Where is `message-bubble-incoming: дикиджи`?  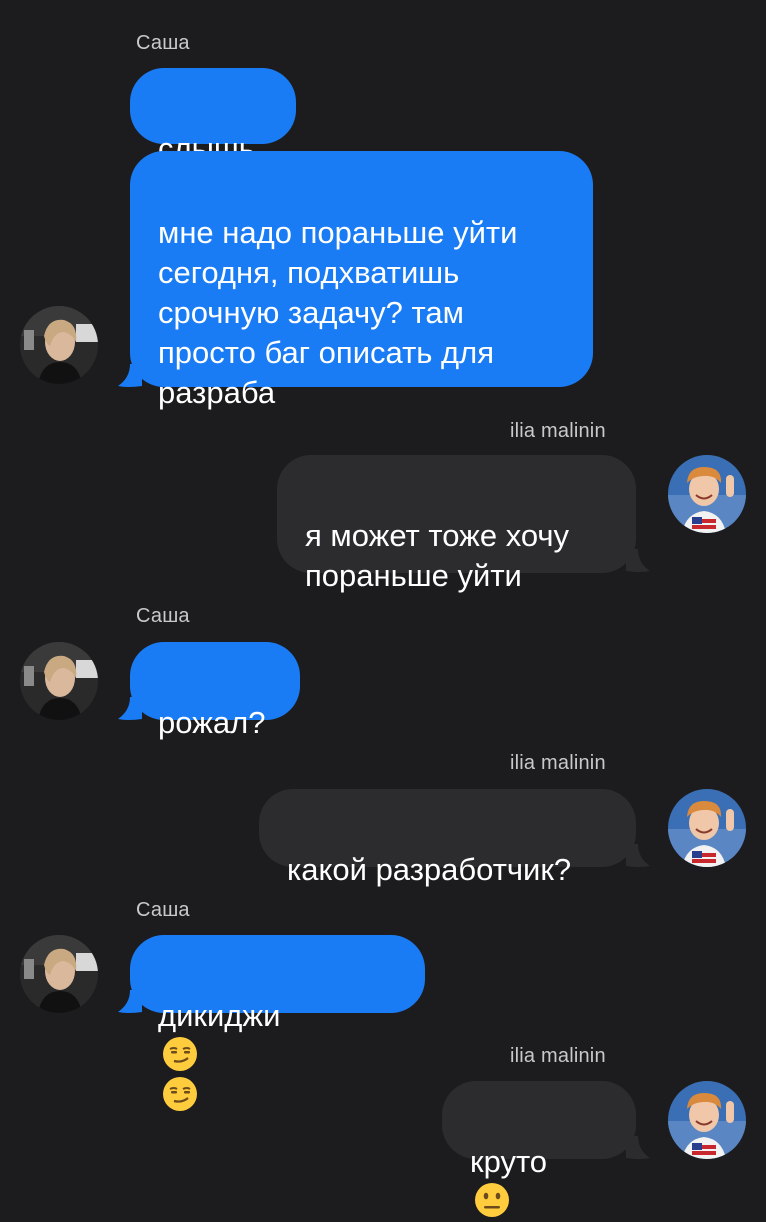 message-bubble-incoming: дикиджи is located at coordinates (277, 1023).